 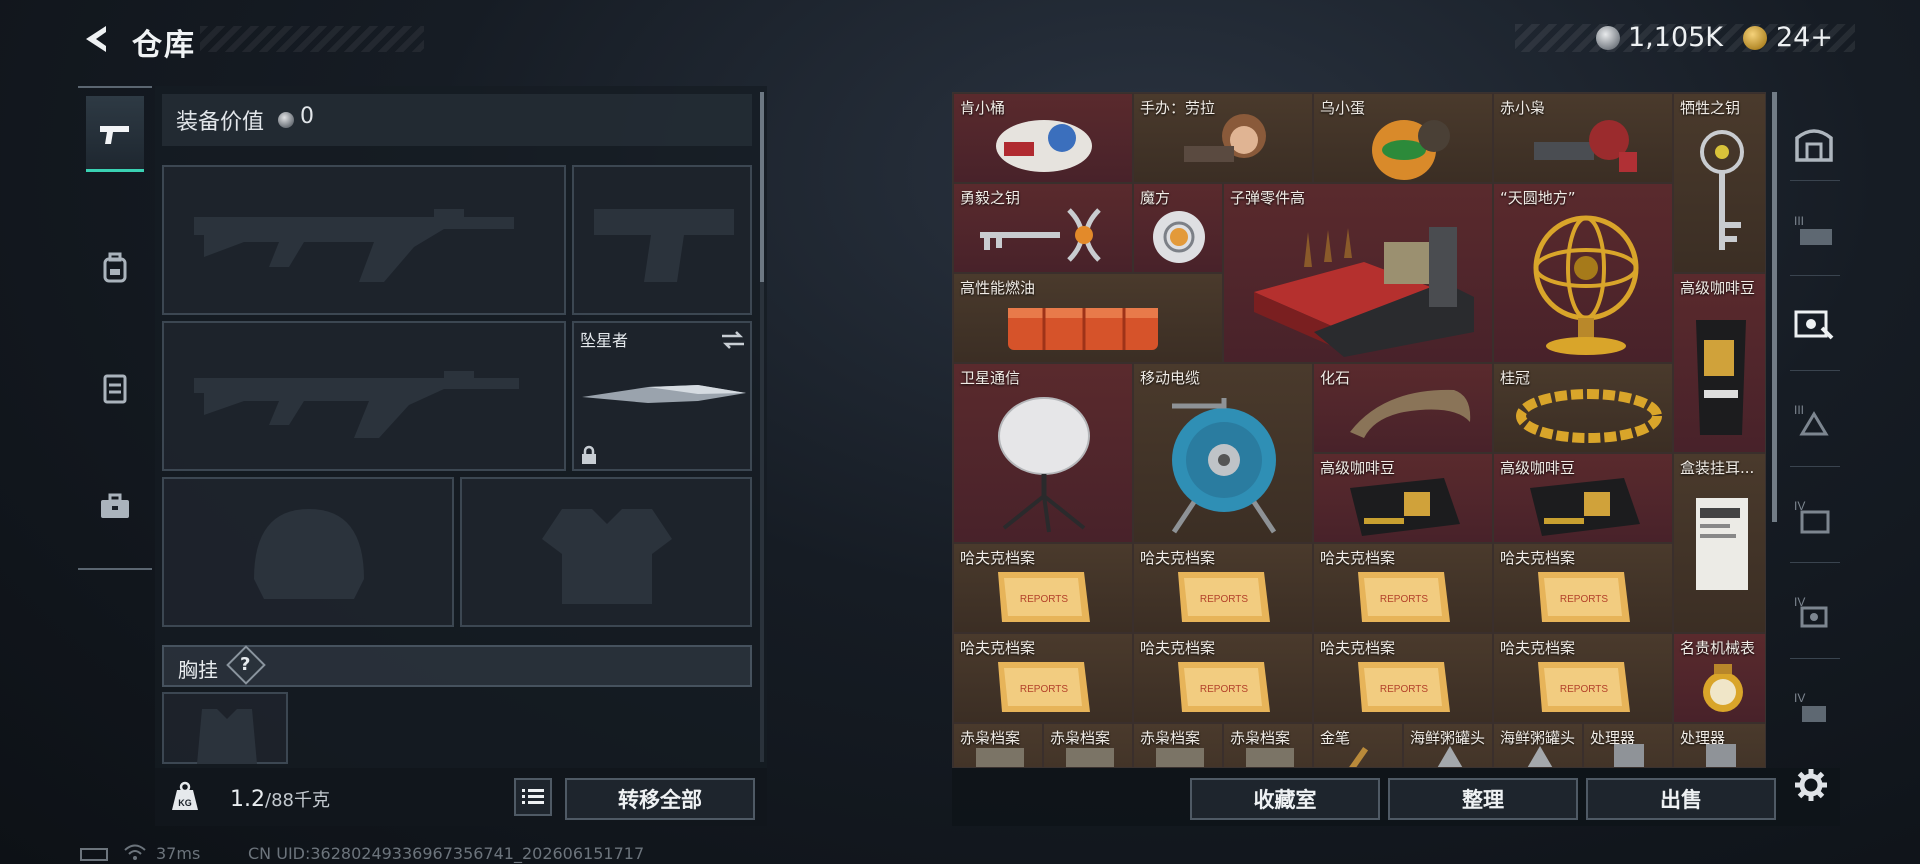 I want to click on storage-scrollbar, so click(x=1774, y=307).